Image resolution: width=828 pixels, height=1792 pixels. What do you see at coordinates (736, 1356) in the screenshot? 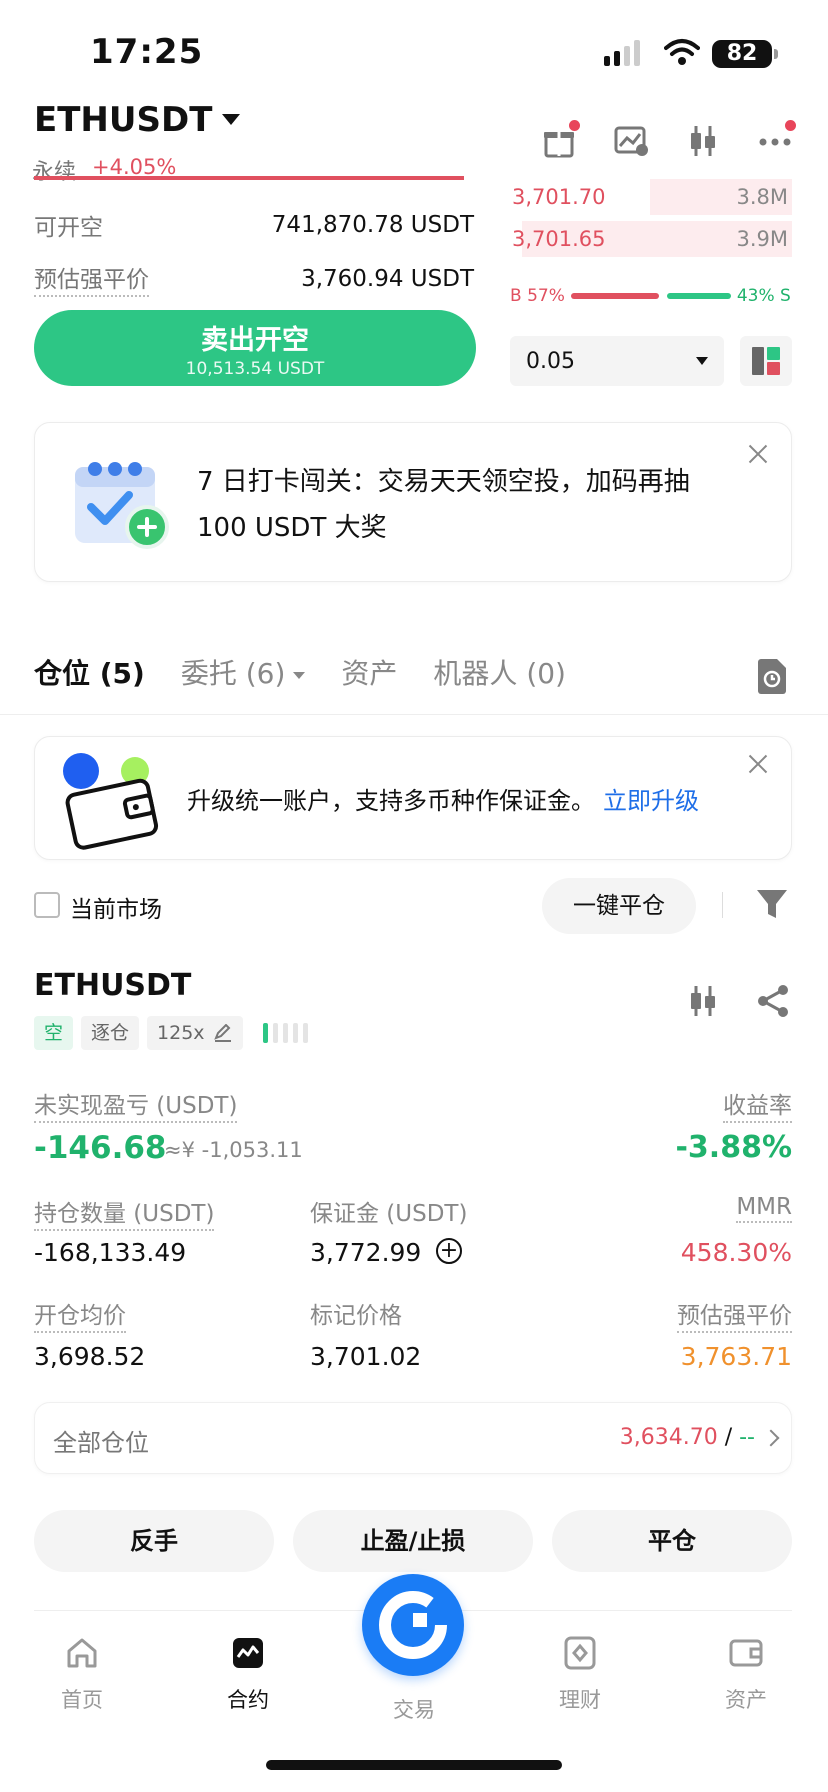
I see `liq-price-value: 3,763.71` at bounding box center [736, 1356].